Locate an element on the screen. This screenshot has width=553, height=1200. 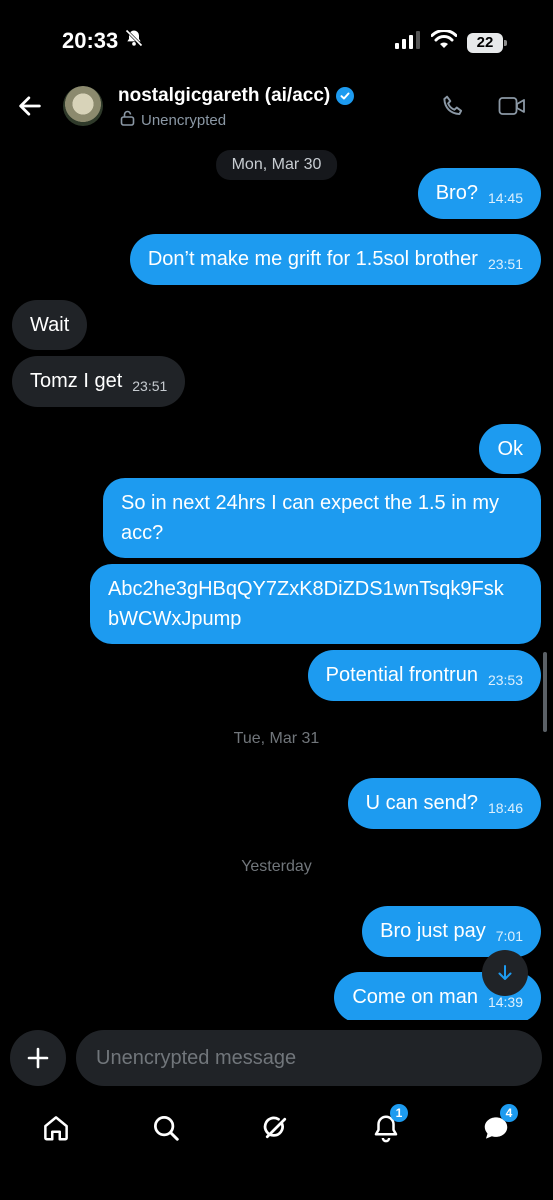
scrollbar is located at coordinates (545, 692).